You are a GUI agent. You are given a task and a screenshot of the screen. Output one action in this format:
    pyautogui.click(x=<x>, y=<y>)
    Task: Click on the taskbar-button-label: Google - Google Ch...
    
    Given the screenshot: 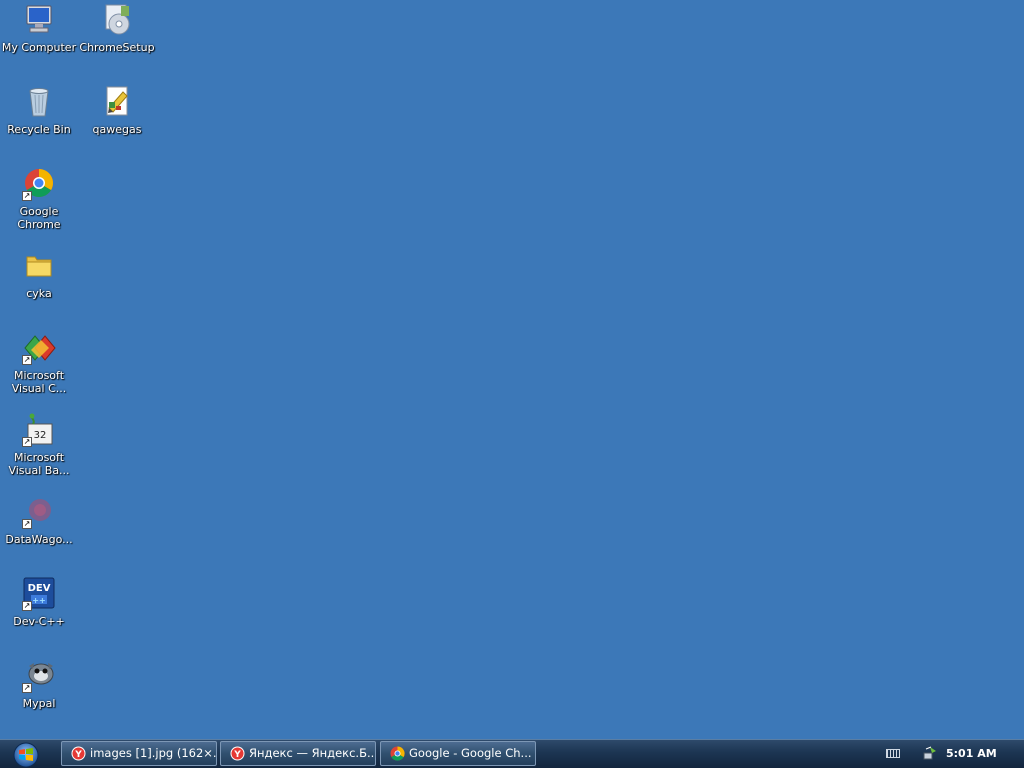 What is the action you would take?
    pyautogui.click(x=470, y=753)
    